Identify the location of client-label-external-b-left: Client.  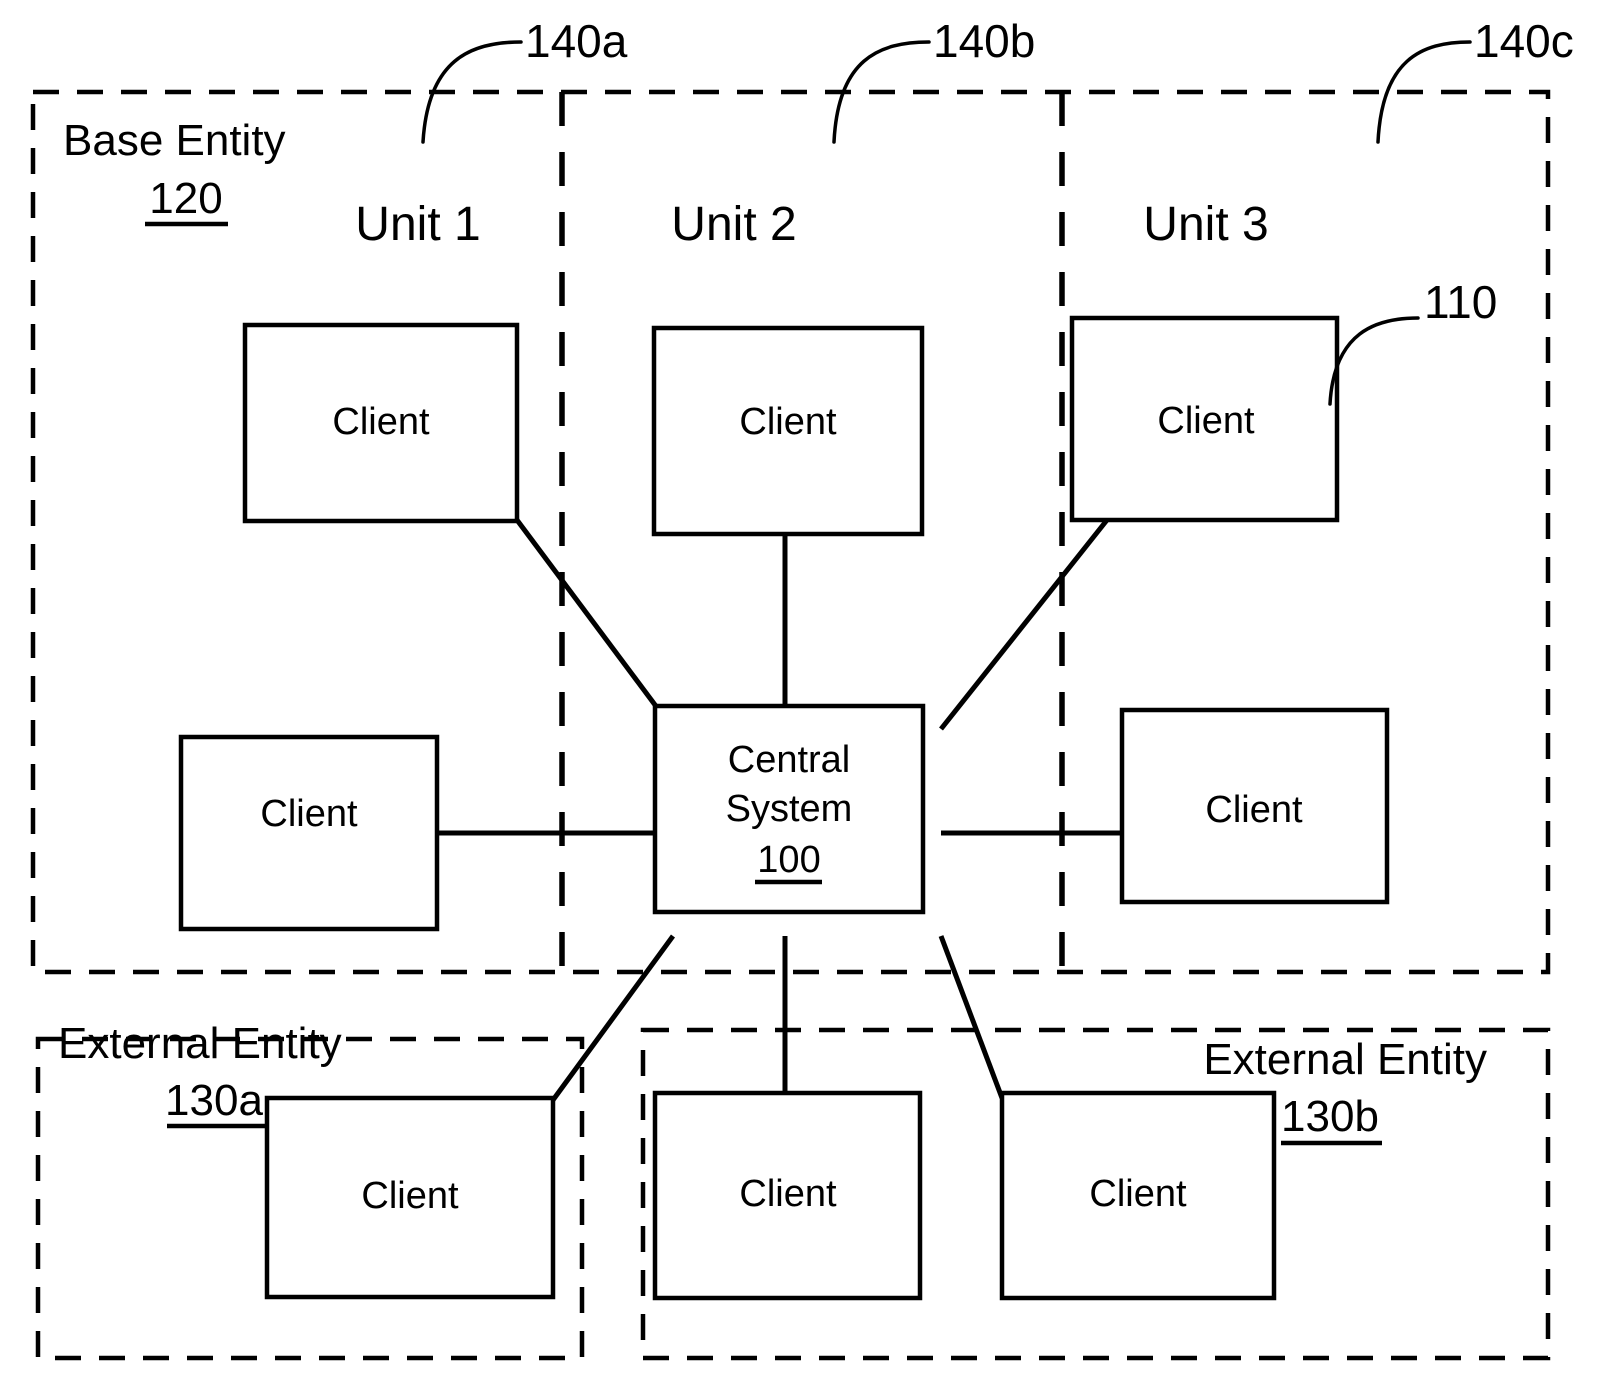
(788, 1194).